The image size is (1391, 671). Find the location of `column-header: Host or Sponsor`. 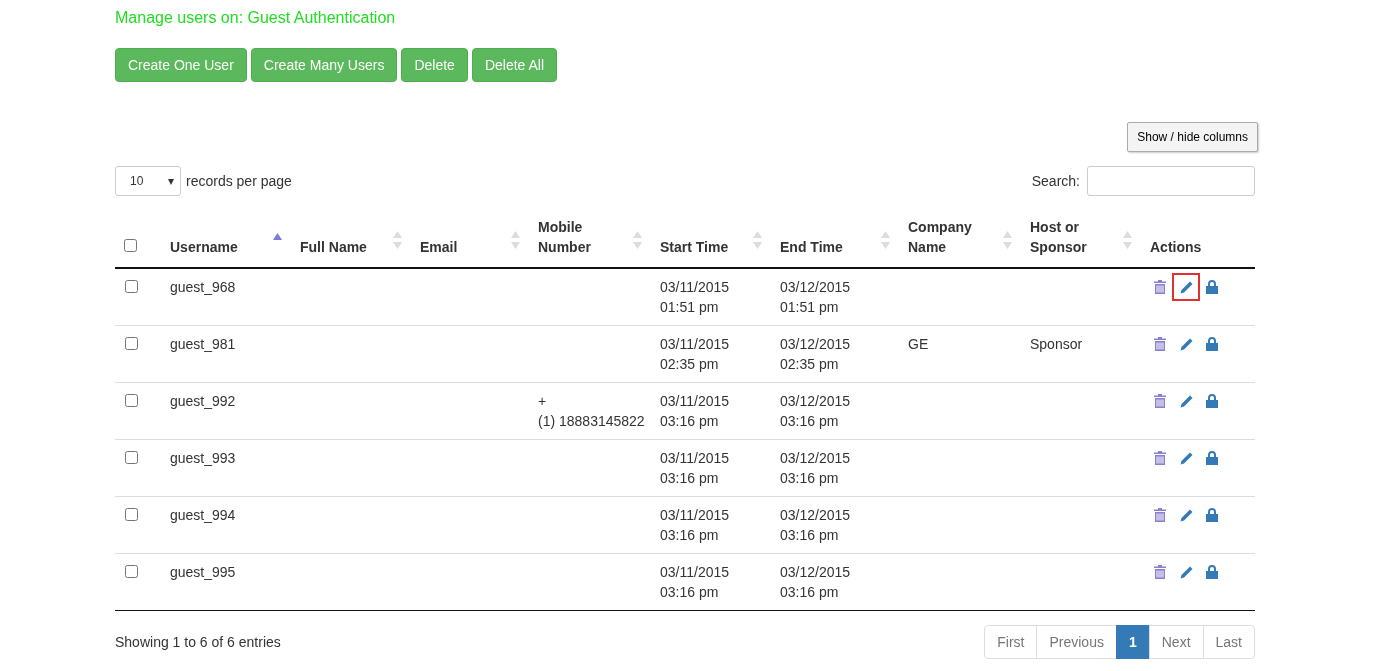

column-header: Host or Sponsor is located at coordinates (1072, 237).